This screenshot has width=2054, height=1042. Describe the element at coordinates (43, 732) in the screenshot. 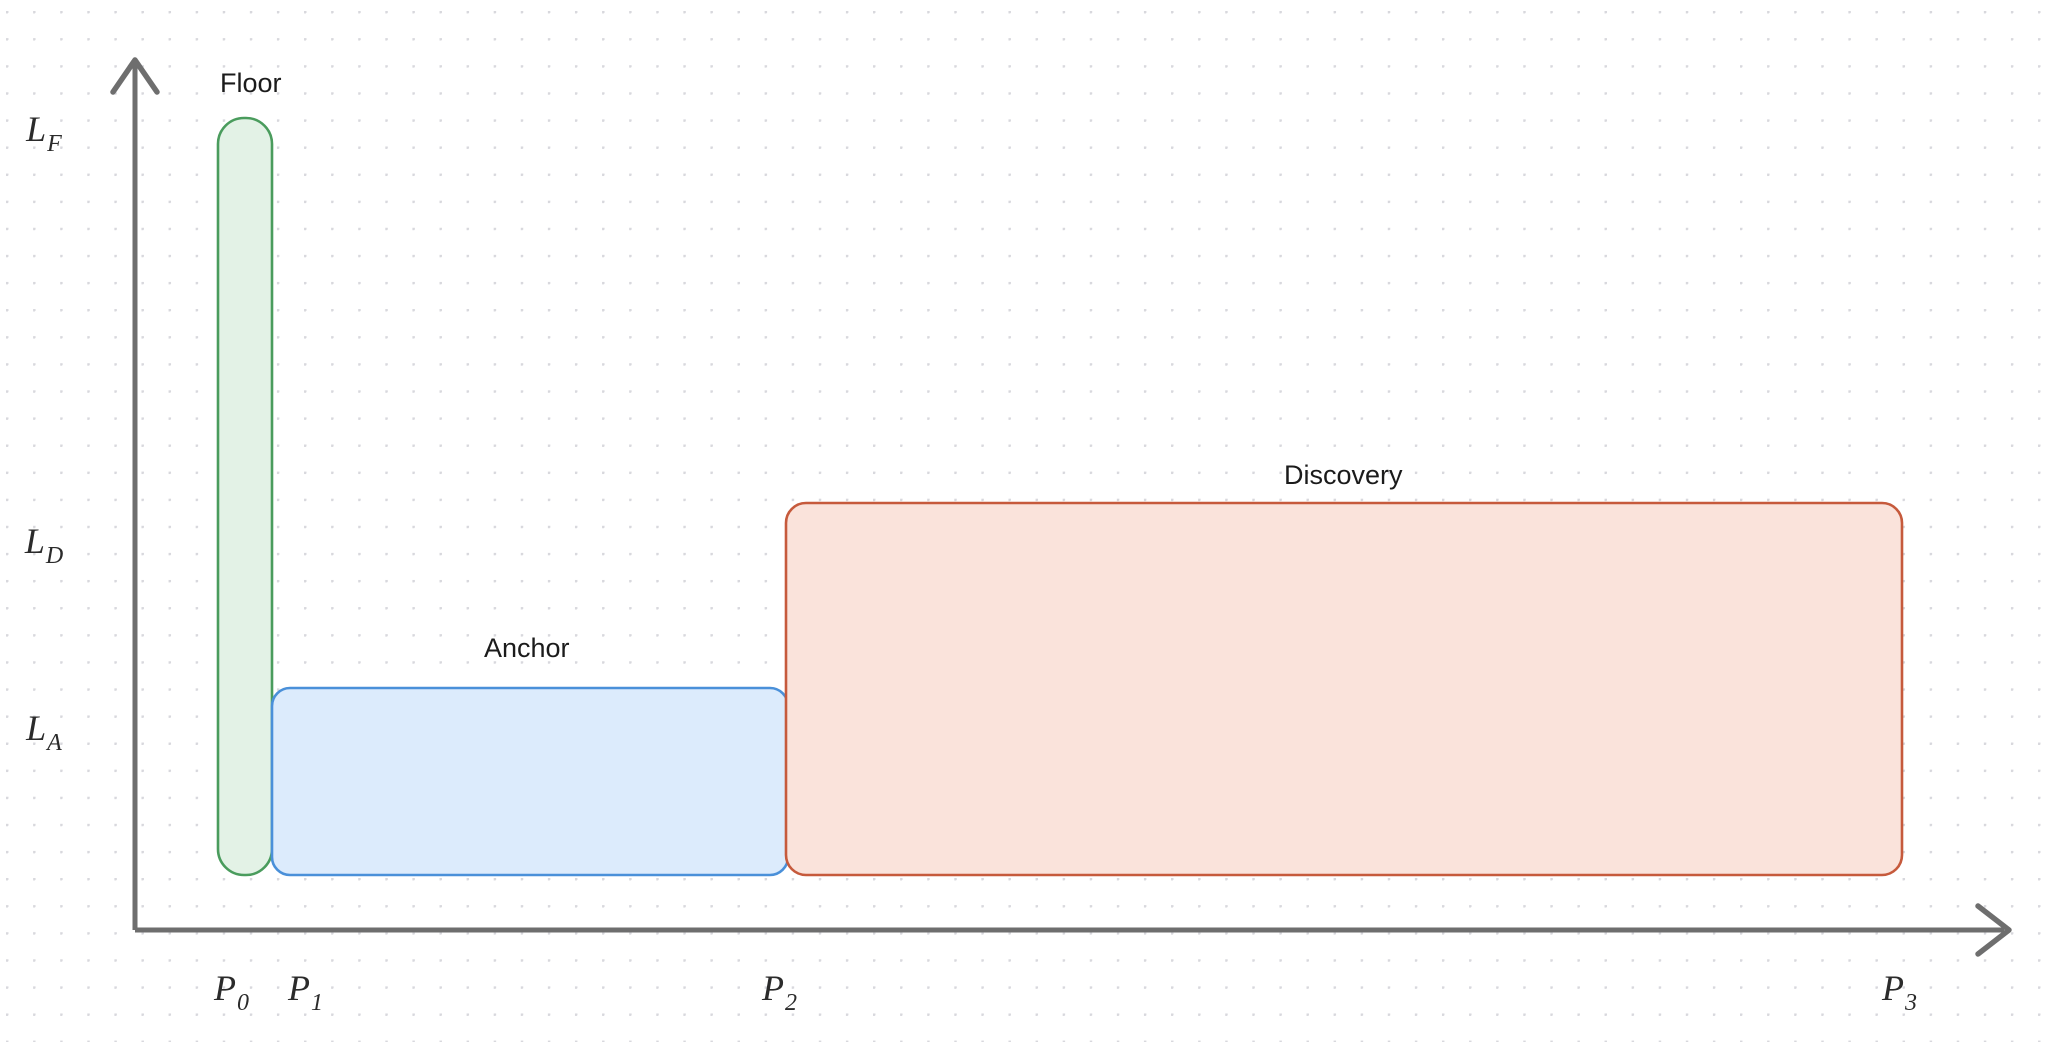

I see `y-tick-label-la: LA` at that location.